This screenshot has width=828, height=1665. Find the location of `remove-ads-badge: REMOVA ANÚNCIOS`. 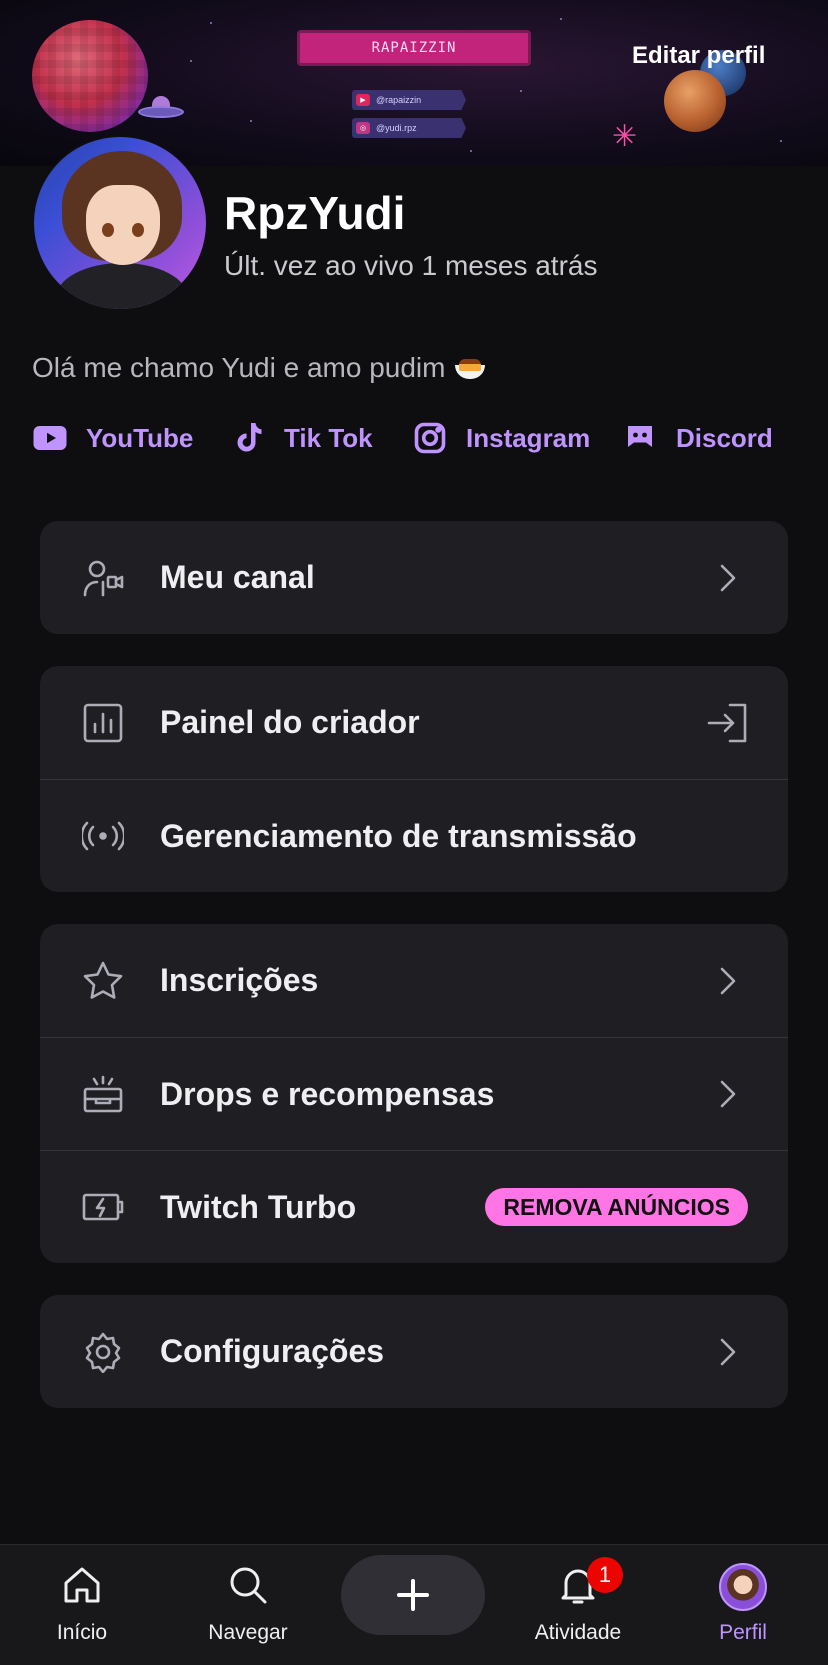

remove-ads-badge: REMOVA ANÚNCIOS is located at coordinates (616, 1207).